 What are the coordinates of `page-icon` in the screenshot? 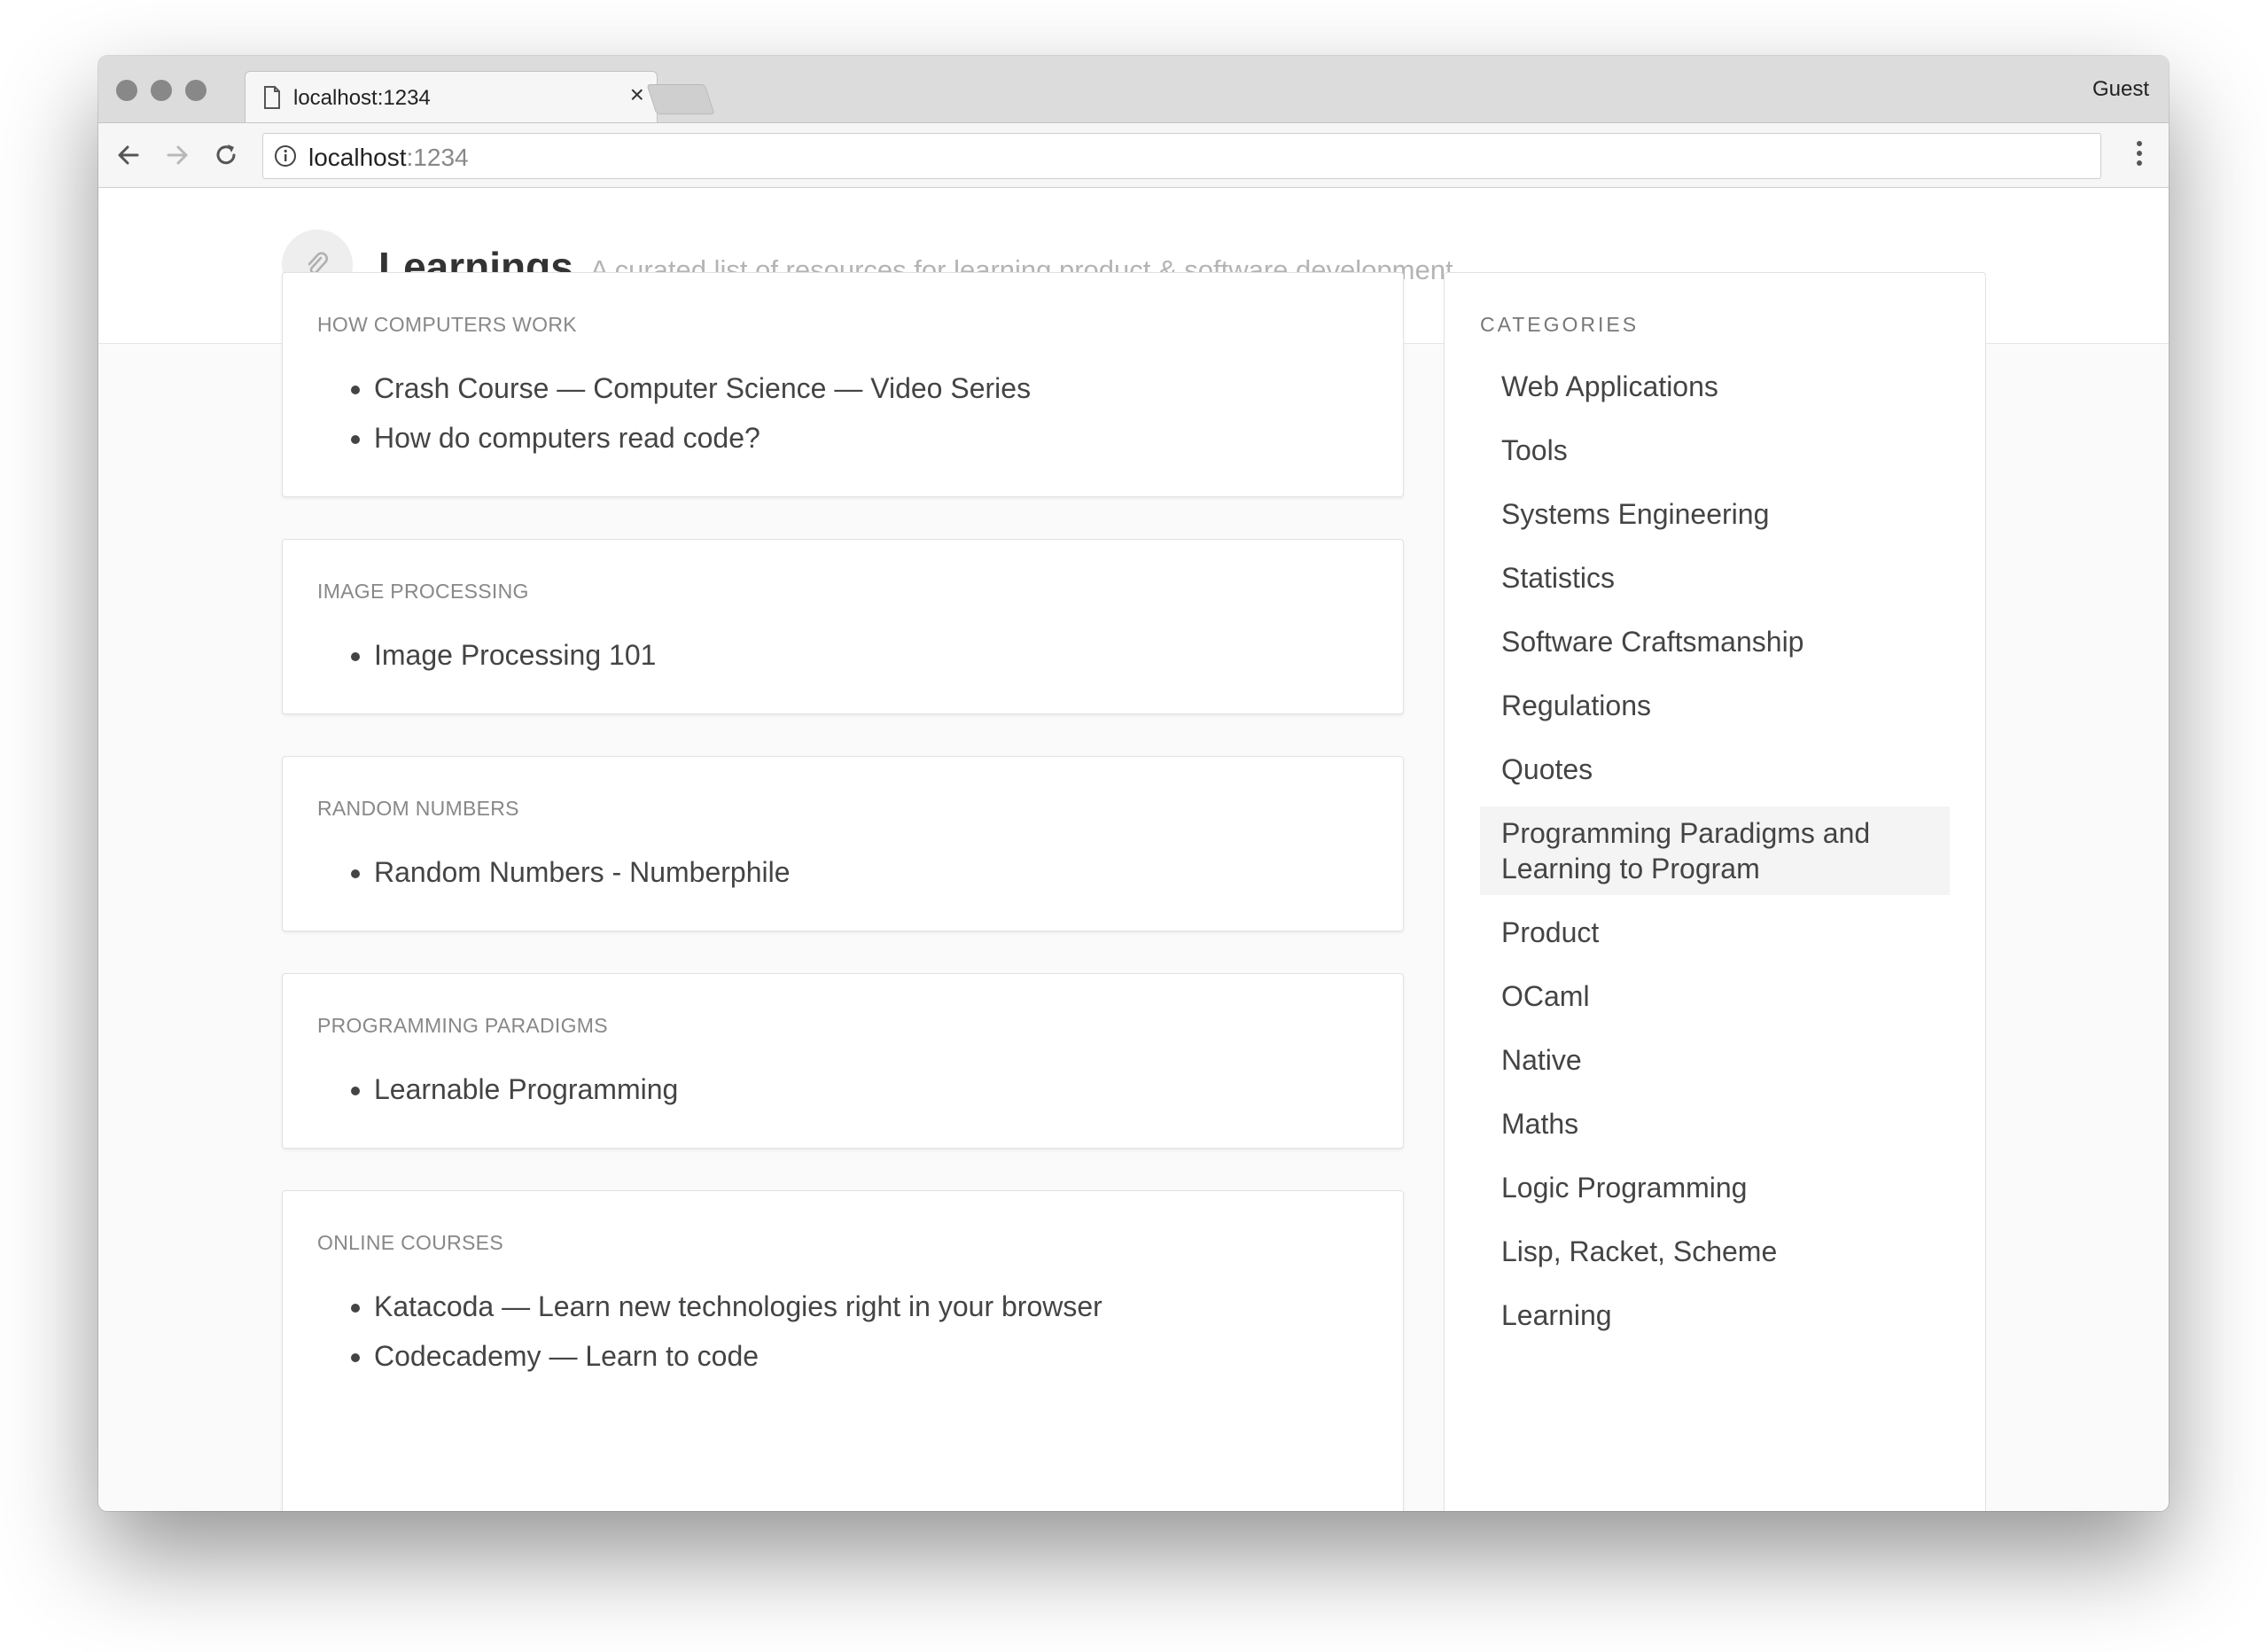 It's located at (272, 98).